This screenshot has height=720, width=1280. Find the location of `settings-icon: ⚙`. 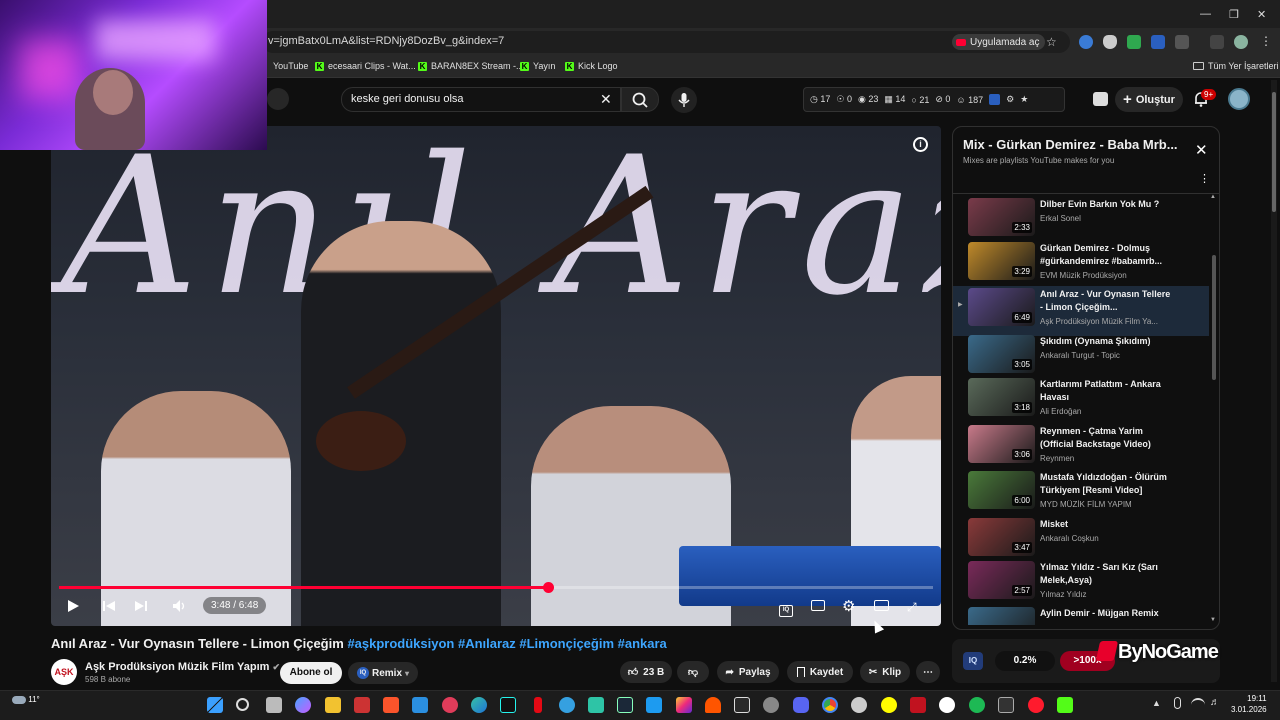

settings-icon: ⚙ is located at coordinates (1010, 99).